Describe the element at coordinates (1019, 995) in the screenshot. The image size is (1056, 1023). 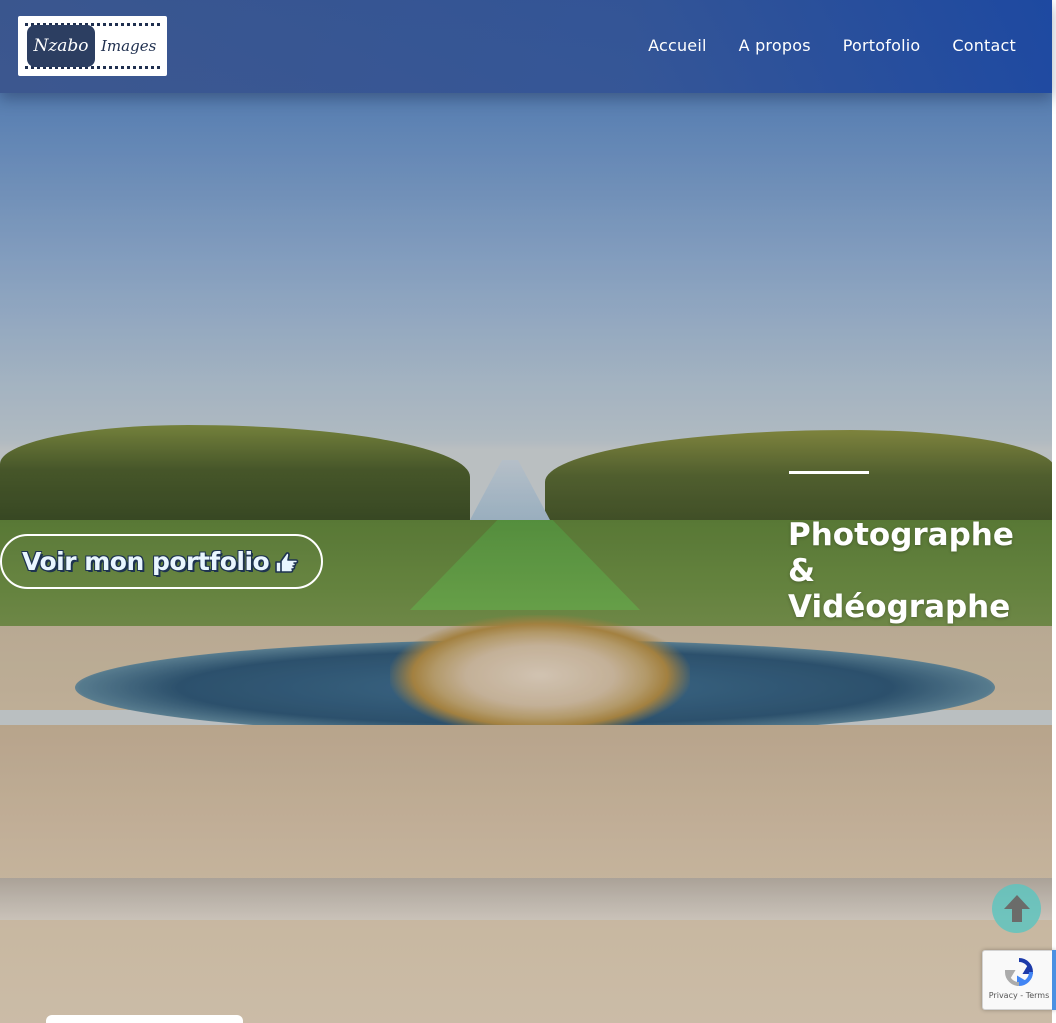
I see `recaptcha-terms: Privacy - Terms` at that location.